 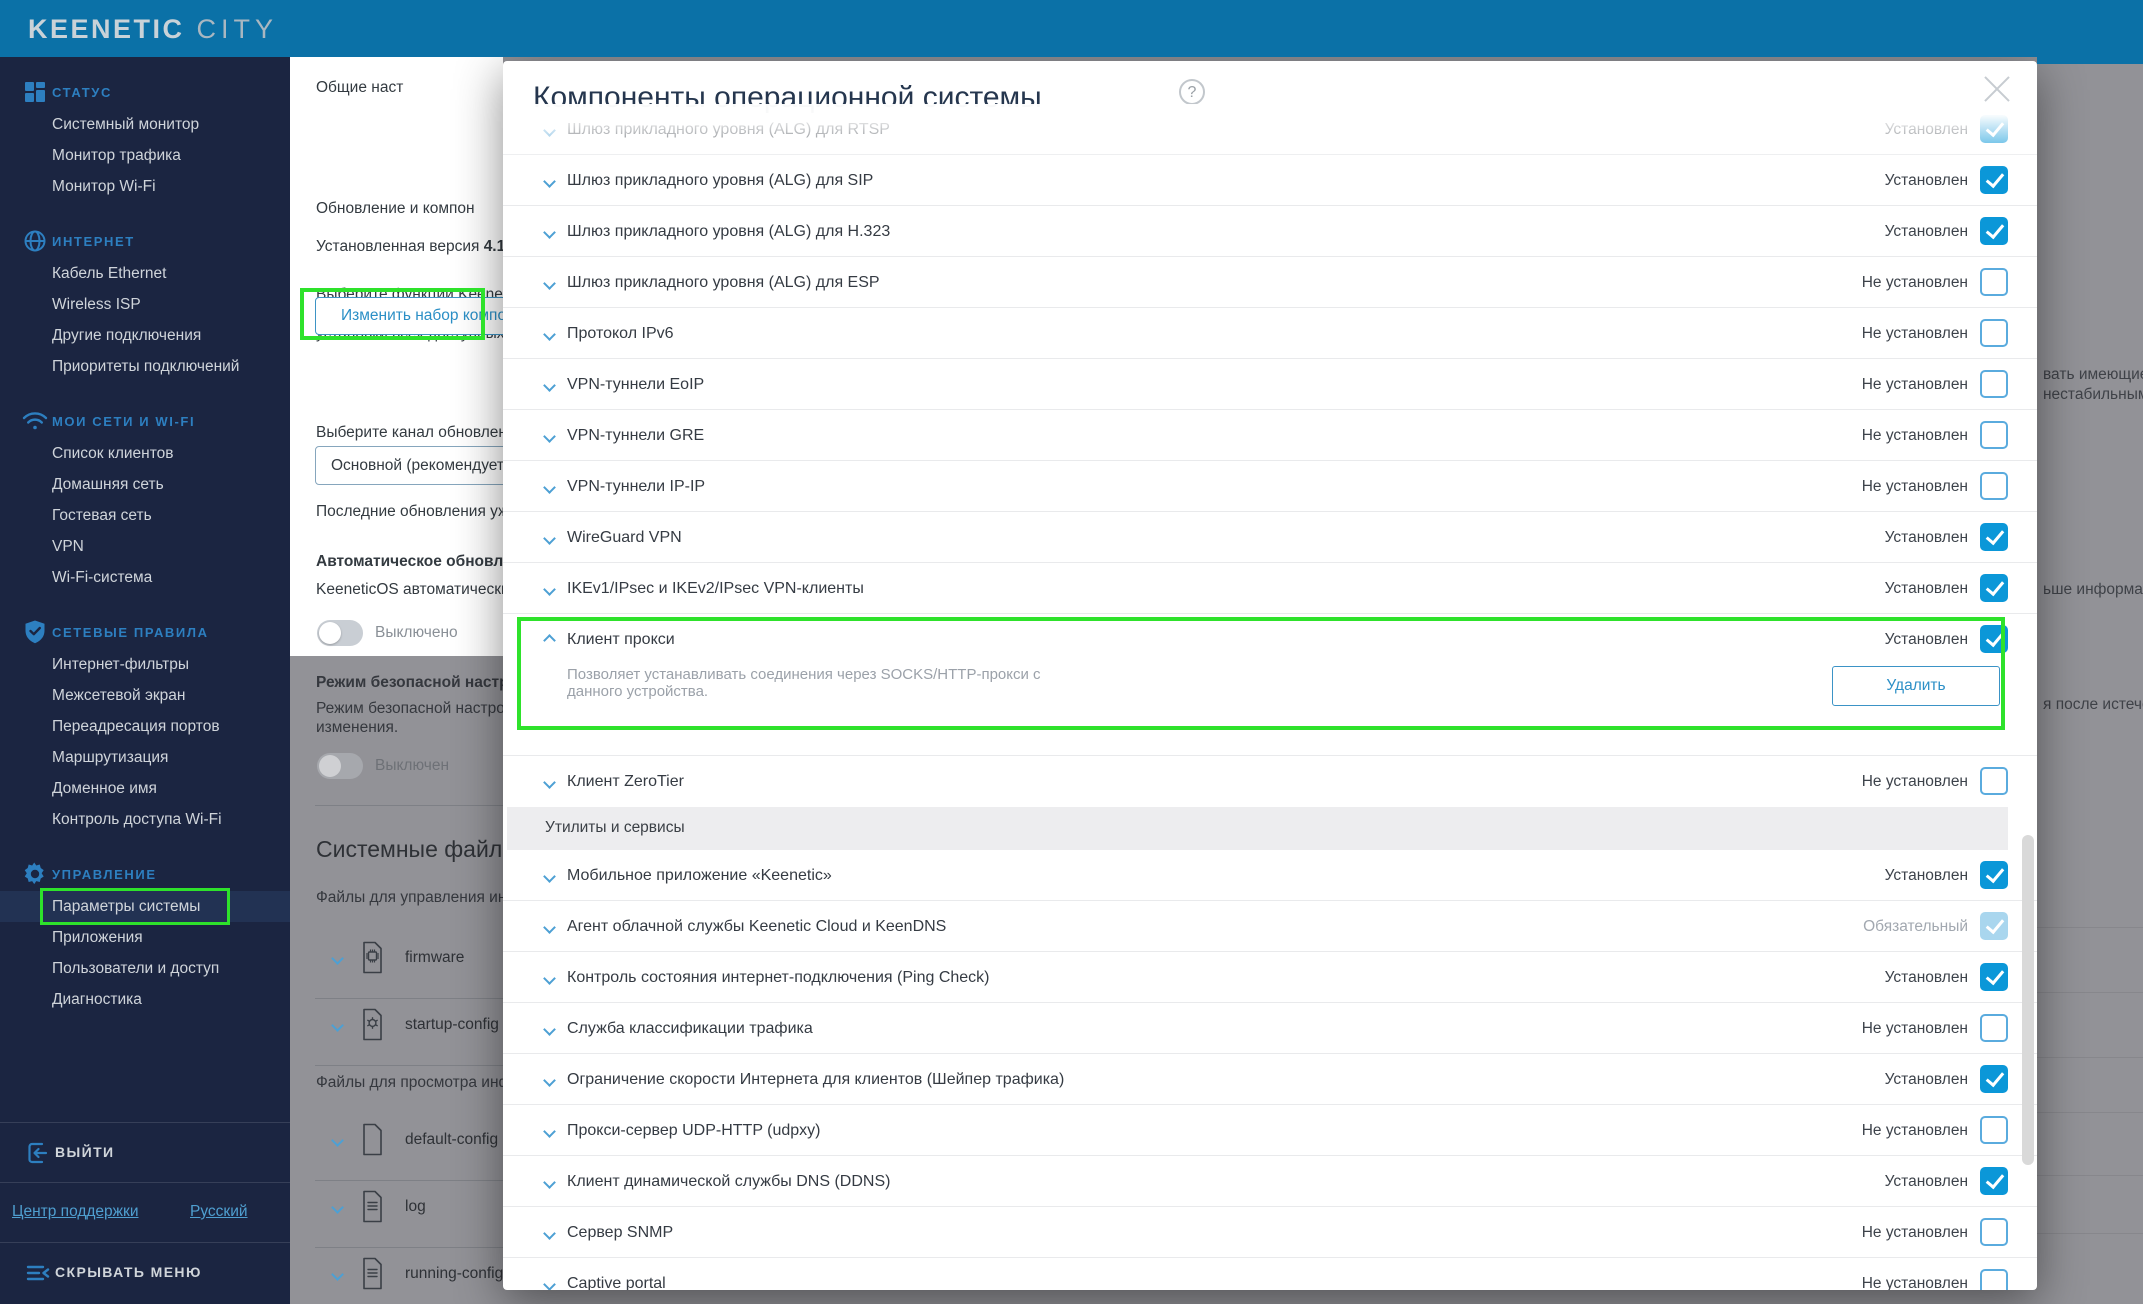 I want to click on sidebar-section-label: СТАТУС, so click(x=82, y=92).